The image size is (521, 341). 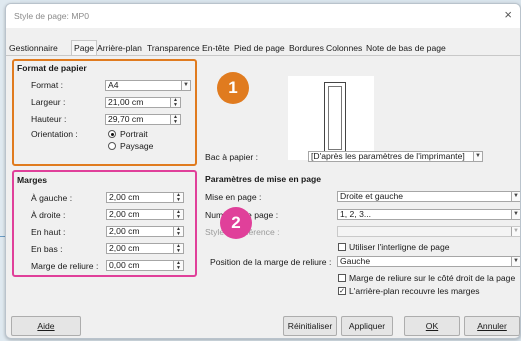 I want to click on hauteur-label: Hauteur :, so click(x=49, y=119).